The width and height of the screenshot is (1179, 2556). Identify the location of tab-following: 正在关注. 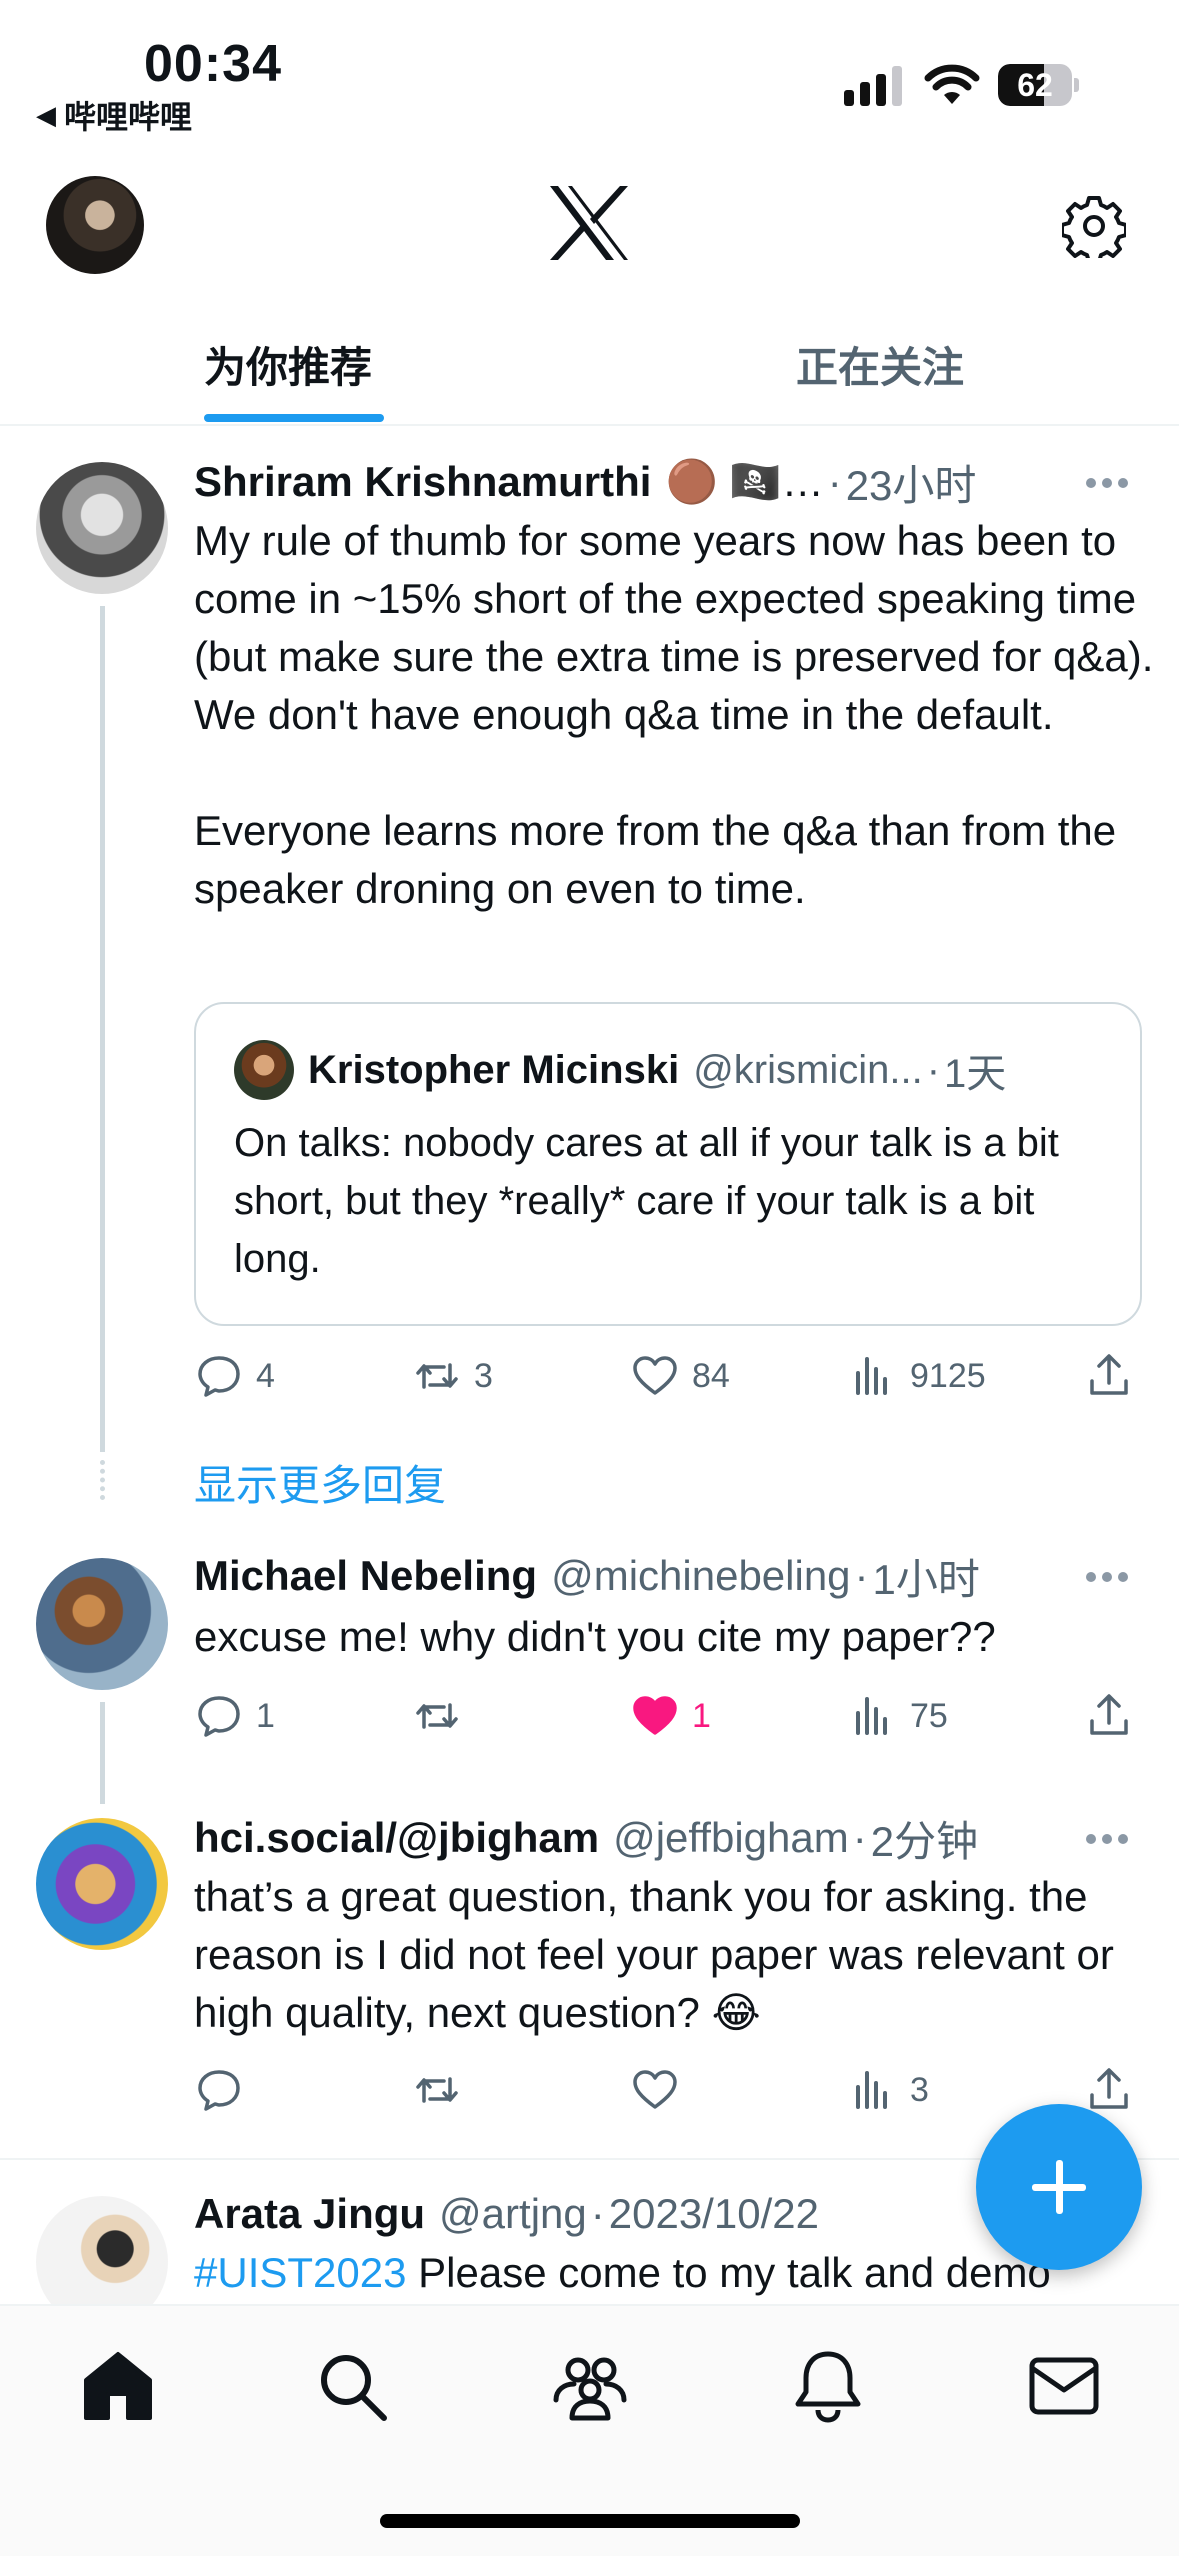
(880, 364).